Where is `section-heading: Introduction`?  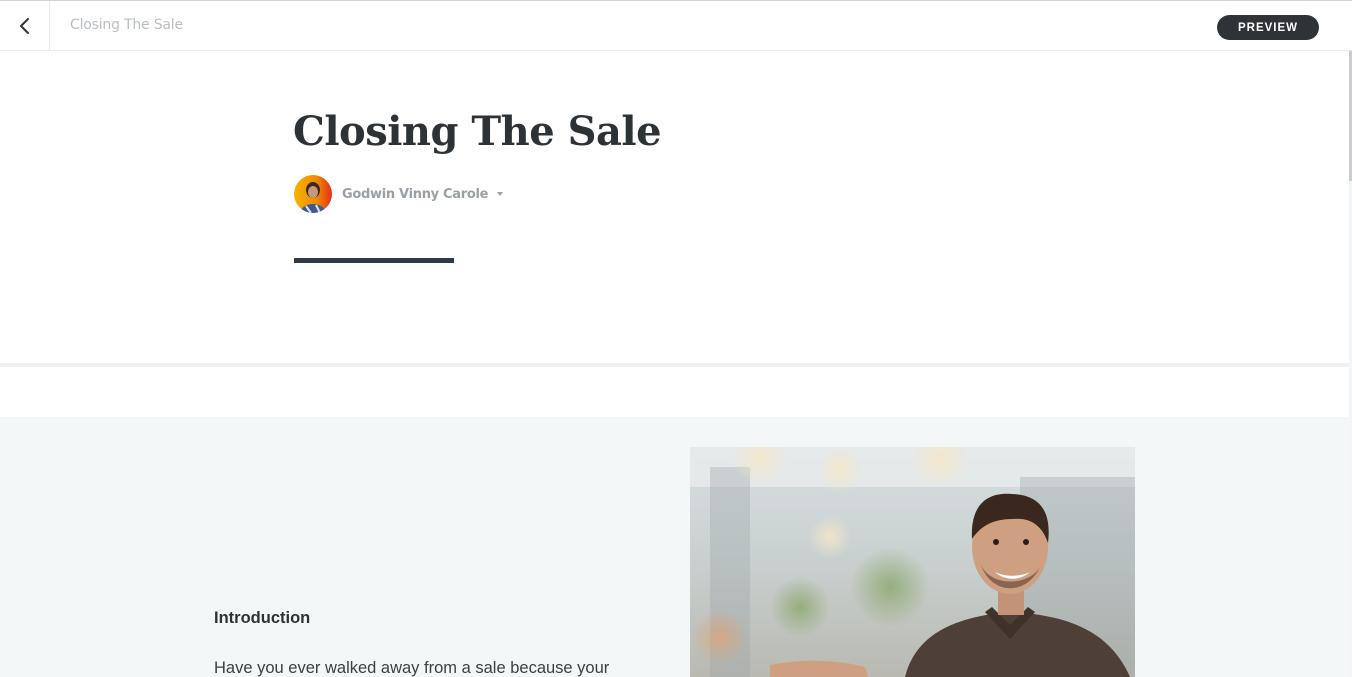 section-heading: Introduction is located at coordinates (262, 618).